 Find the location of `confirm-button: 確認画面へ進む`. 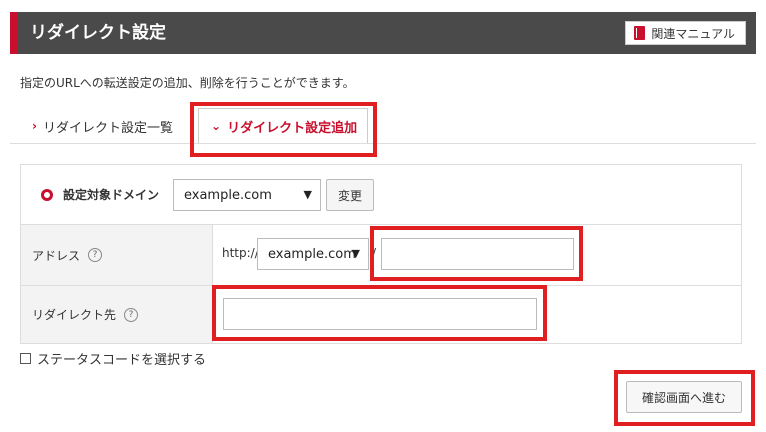

confirm-button: 確認画面へ進む is located at coordinates (684, 397).